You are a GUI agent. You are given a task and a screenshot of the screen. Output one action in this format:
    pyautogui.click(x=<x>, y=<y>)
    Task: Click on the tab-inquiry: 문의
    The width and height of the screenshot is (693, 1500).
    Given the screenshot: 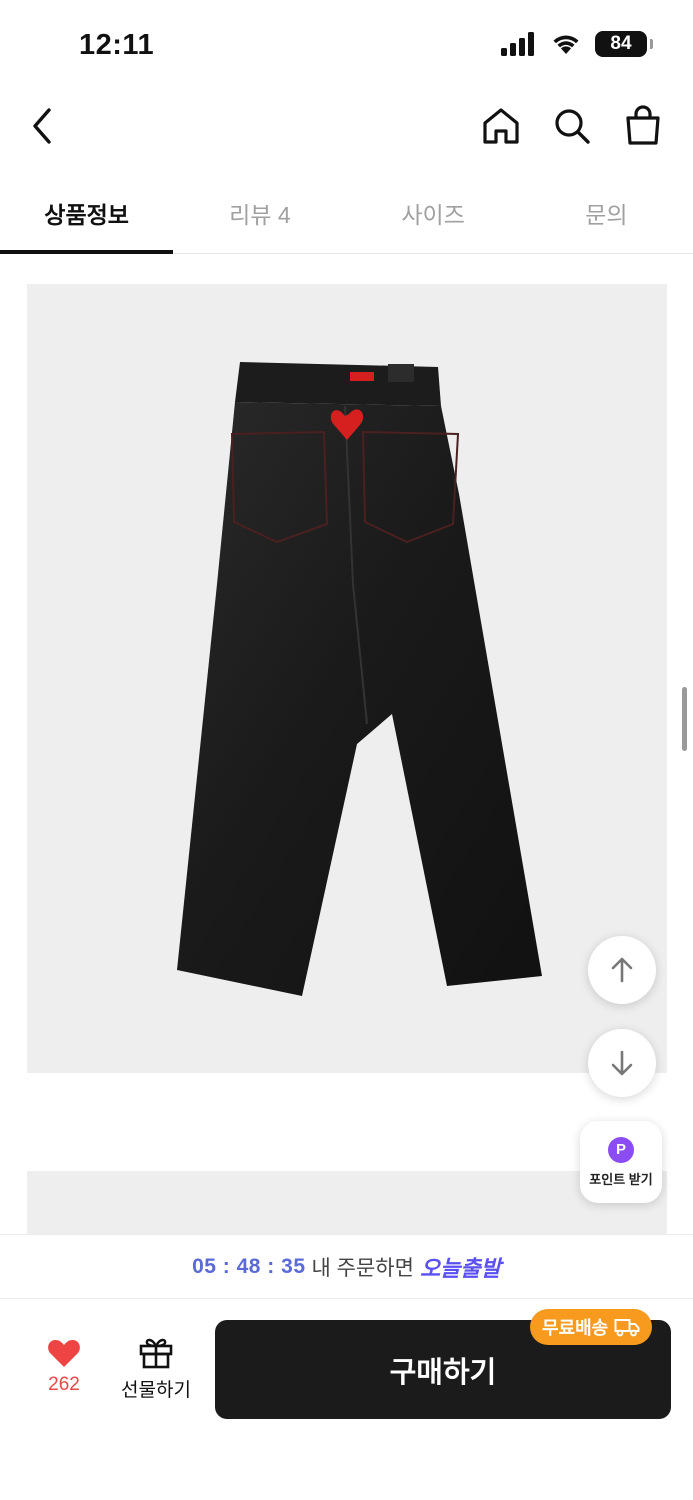 What is the action you would take?
    pyautogui.click(x=606, y=212)
    